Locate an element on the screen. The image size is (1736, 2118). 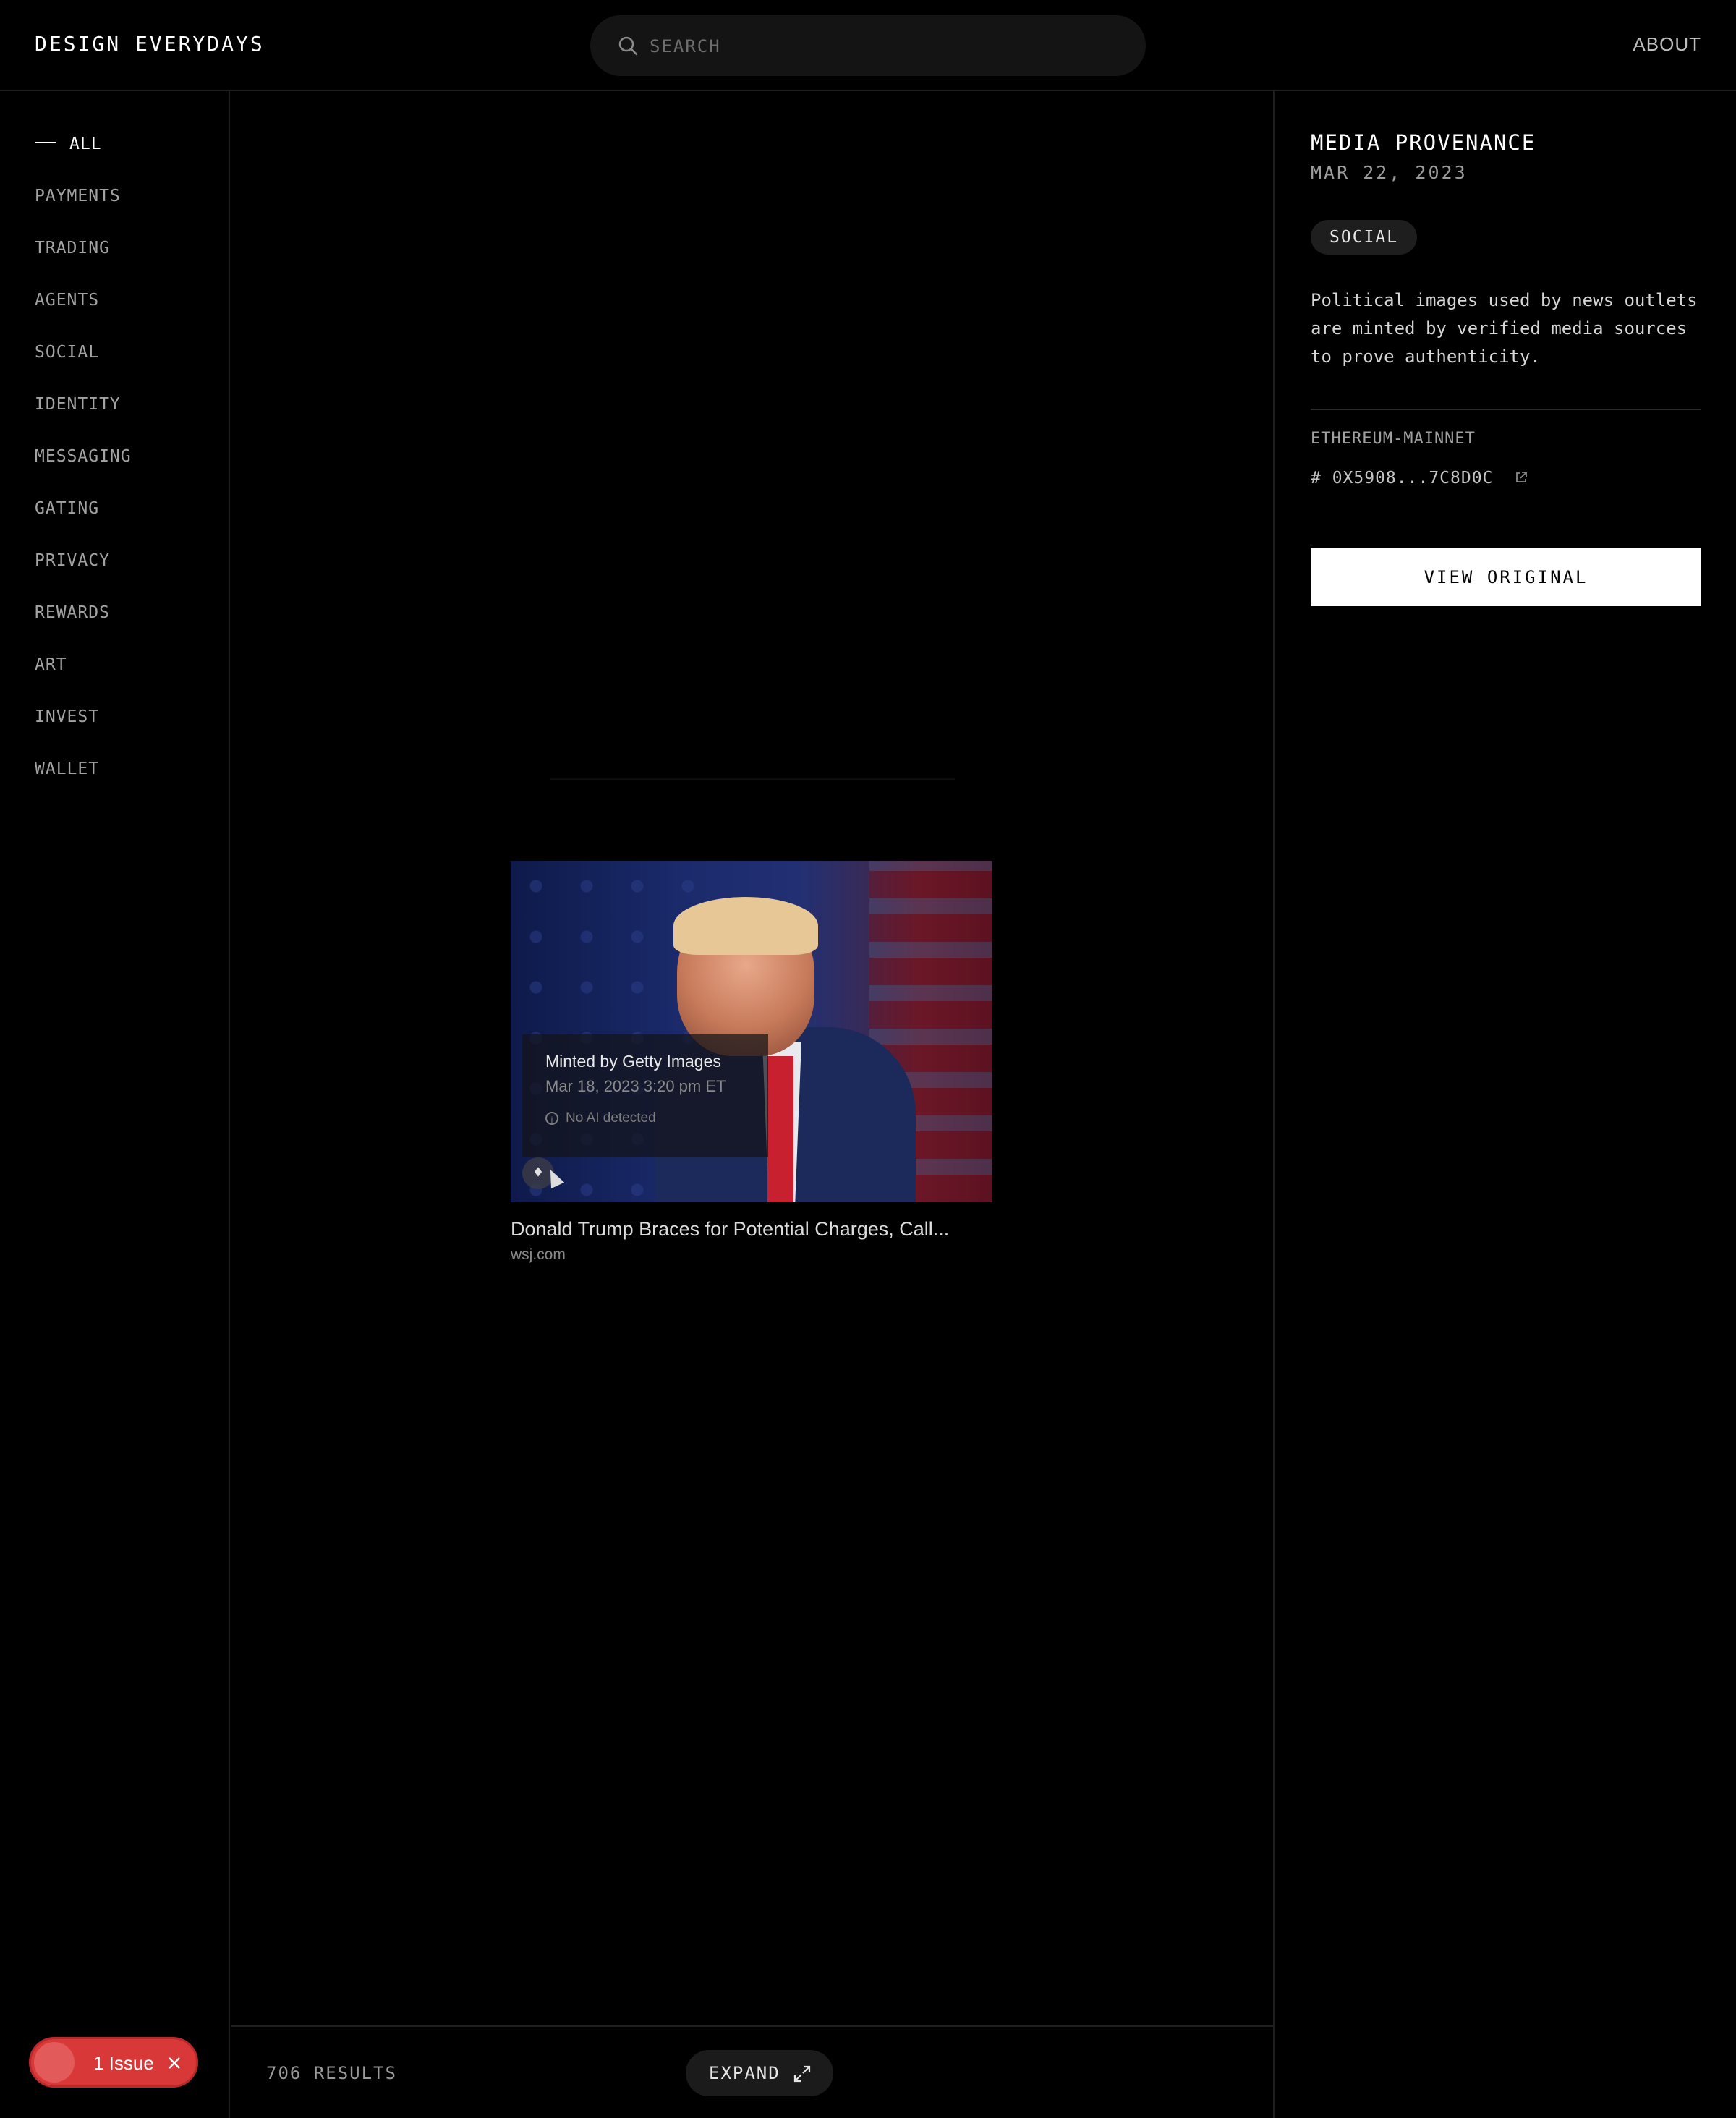
hair-shape is located at coordinates (746, 926).